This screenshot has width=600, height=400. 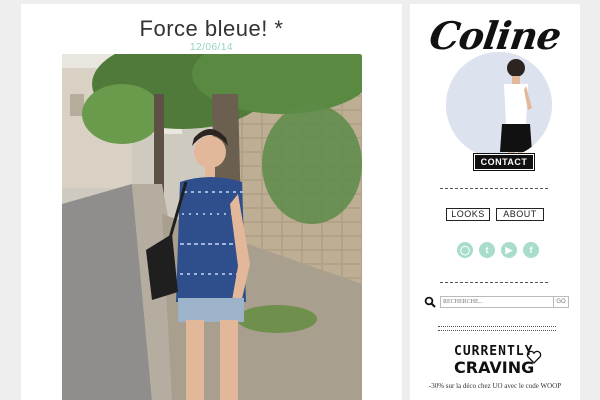 I want to click on post-date: 12/06/14, so click(x=211, y=47).